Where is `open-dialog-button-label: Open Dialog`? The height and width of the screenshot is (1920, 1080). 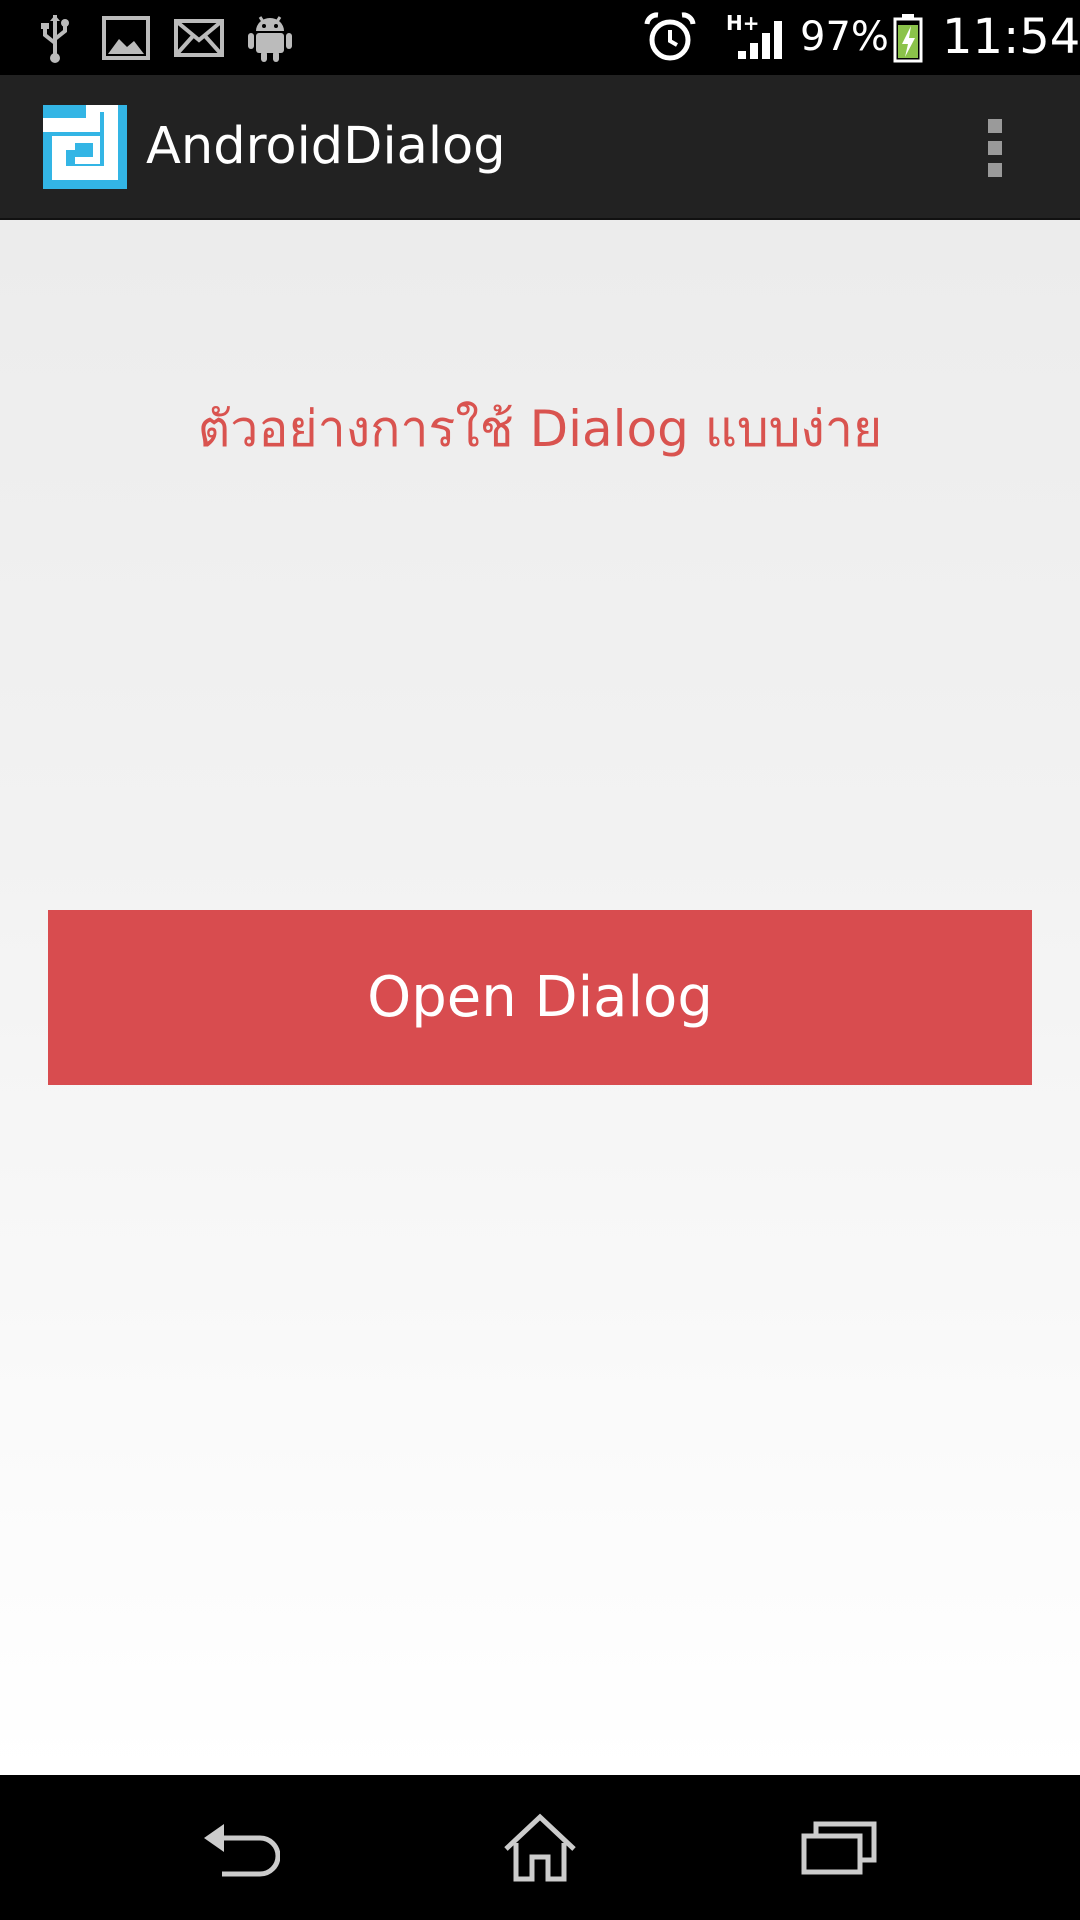
open-dialog-button-label: Open Dialog is located at coordinates (540, 997).